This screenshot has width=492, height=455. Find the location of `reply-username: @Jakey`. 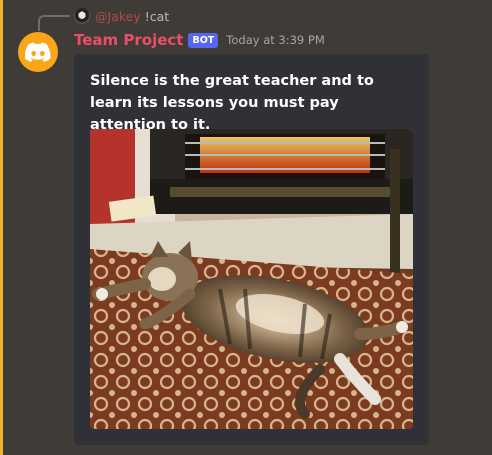

reply-username: @Jakey is located at coordinates (118, 16).